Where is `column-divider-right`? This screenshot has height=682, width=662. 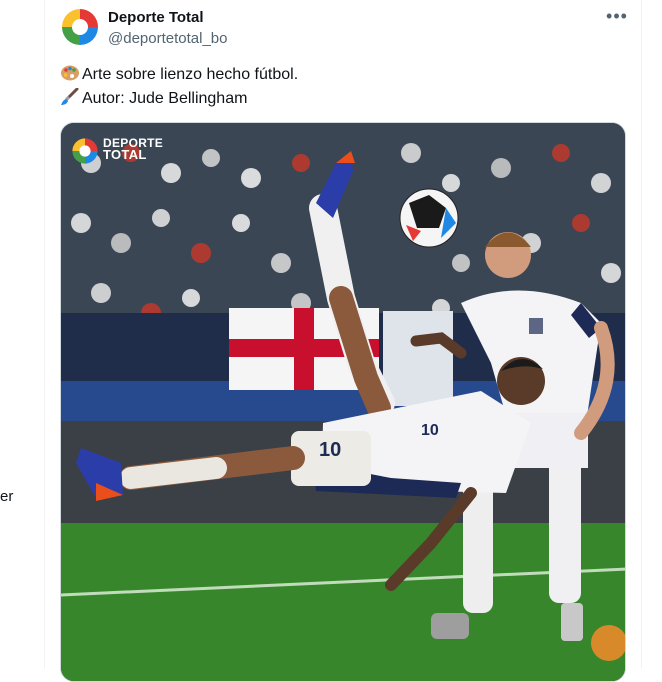 column-divider-right is located at coordinates (641, 334).